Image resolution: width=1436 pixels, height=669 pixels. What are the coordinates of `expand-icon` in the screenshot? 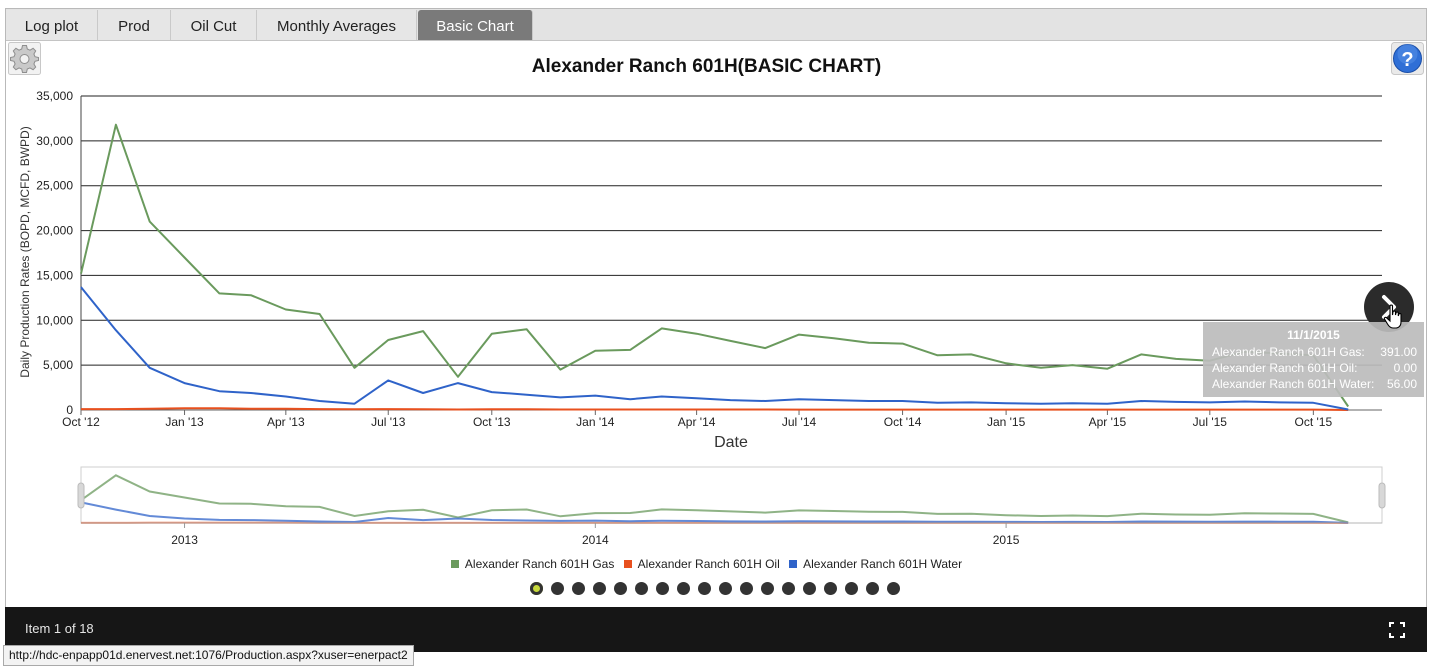 It's located at (1397, 630).